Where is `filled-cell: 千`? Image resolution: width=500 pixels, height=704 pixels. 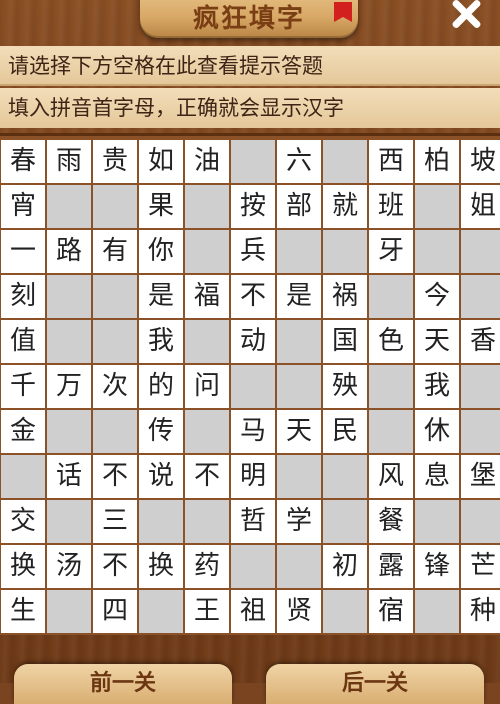
filled-cell: 千 is located at coordinates (23, 386).